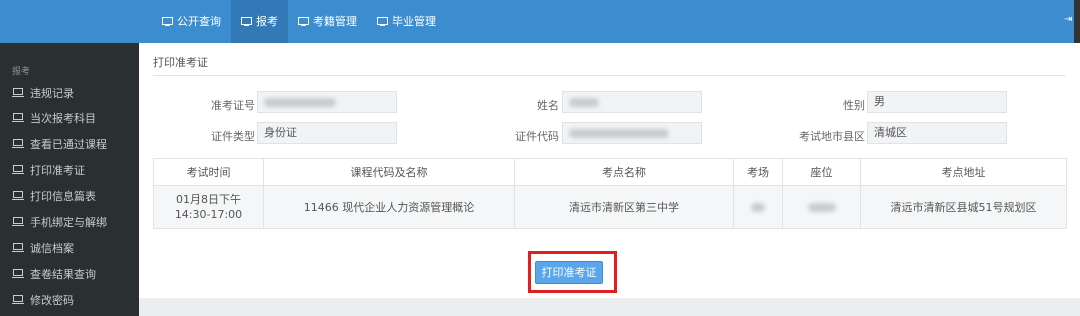 The image size is (1080, 316). What do you see at coordinates (57, 170) in the screenshot?
I see `sidebar-item-label: 打印准考证` at bounding box center [57, 170].